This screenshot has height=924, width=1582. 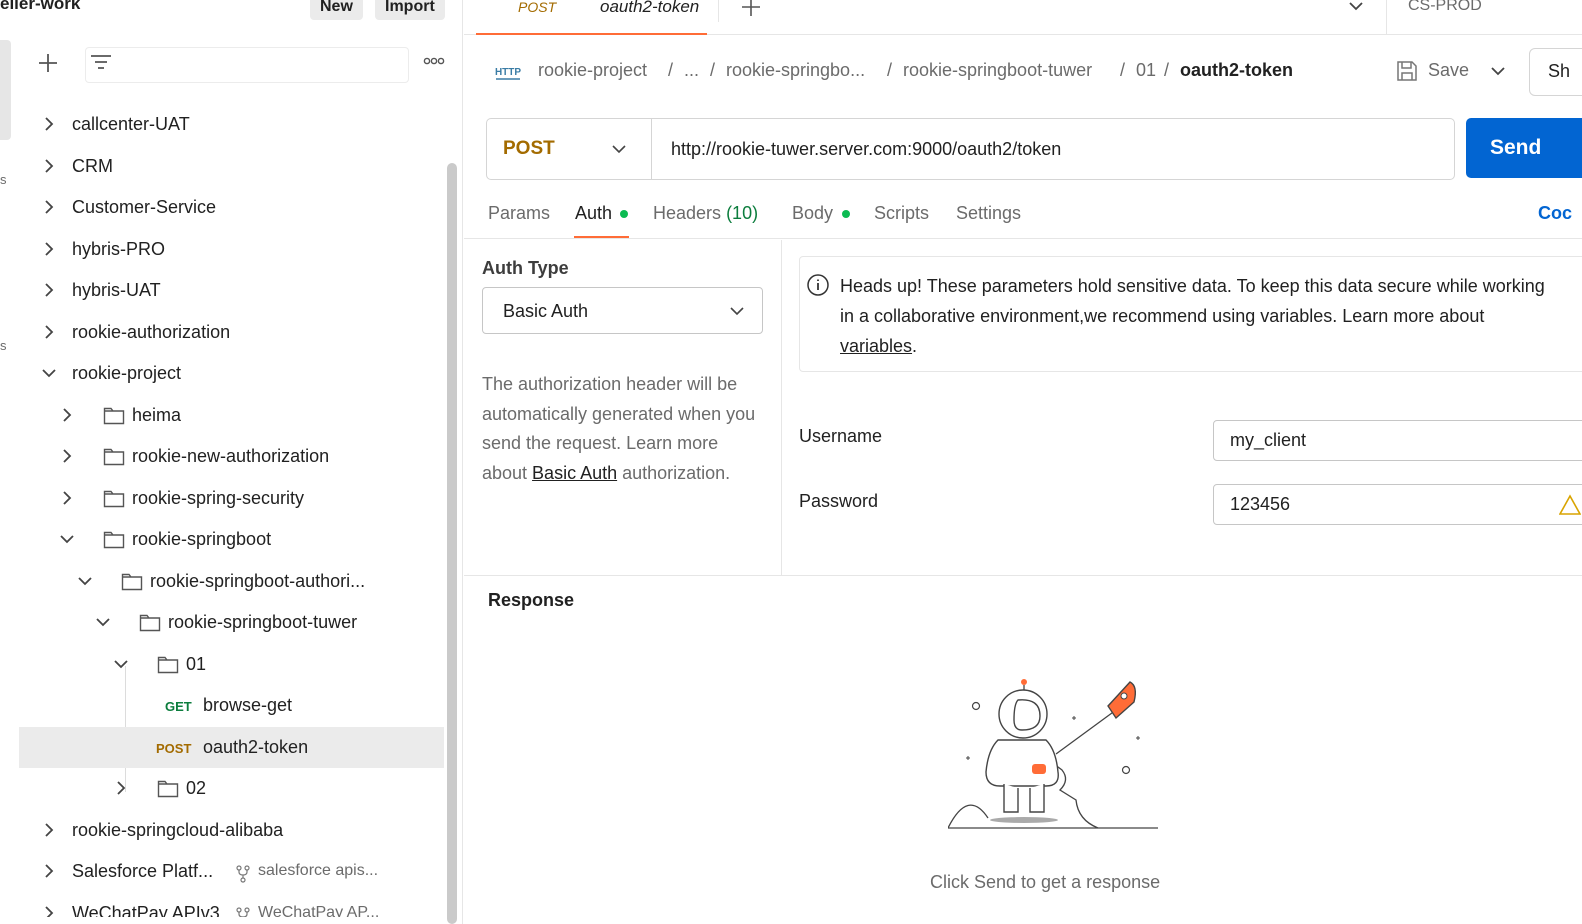 What do you see at coordinates (508, 72) in the screenshot?
I see `svg-text: HTTP` at bounding box center [508, 72].